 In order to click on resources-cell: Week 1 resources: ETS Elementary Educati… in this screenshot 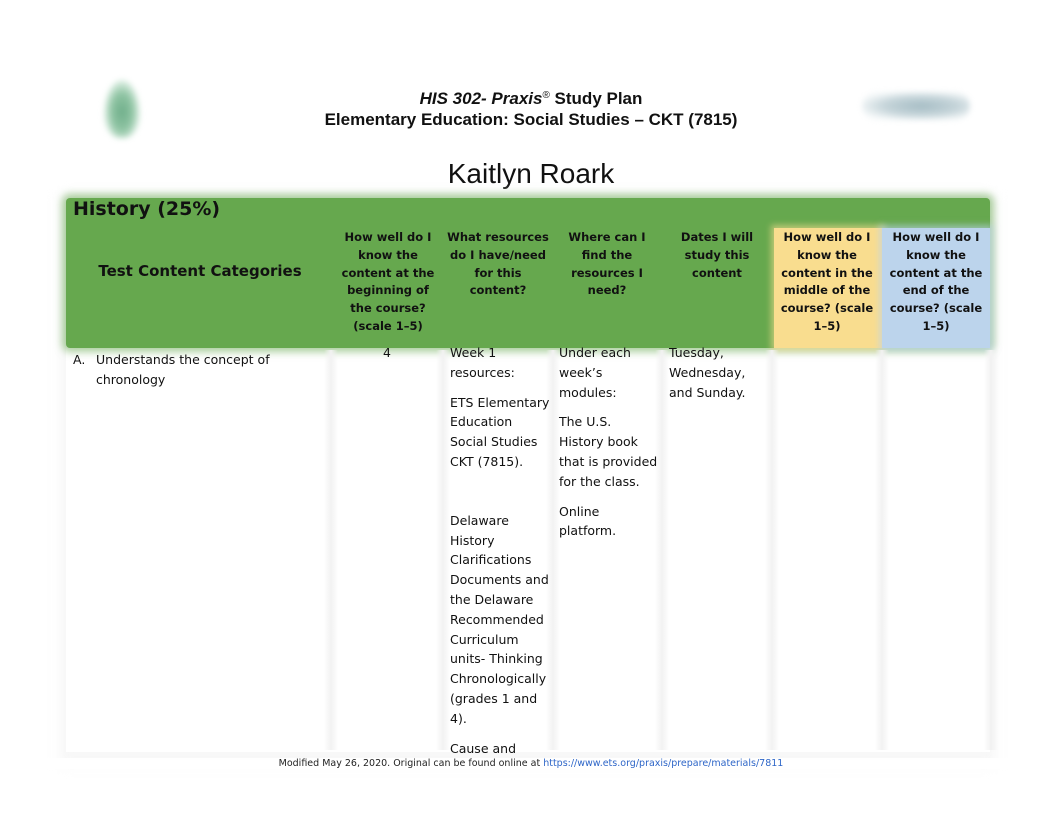, I will do `click(500, 550)`.